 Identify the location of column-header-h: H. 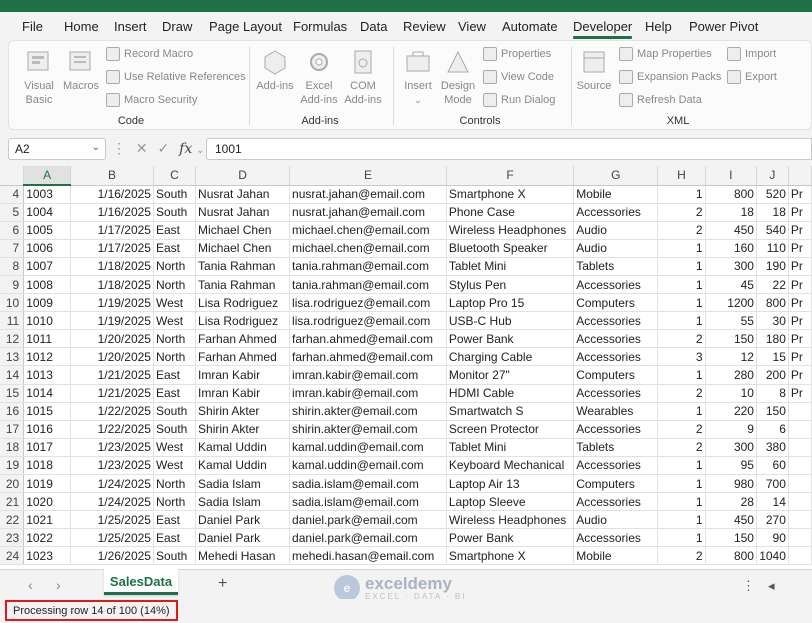
(681, 176).